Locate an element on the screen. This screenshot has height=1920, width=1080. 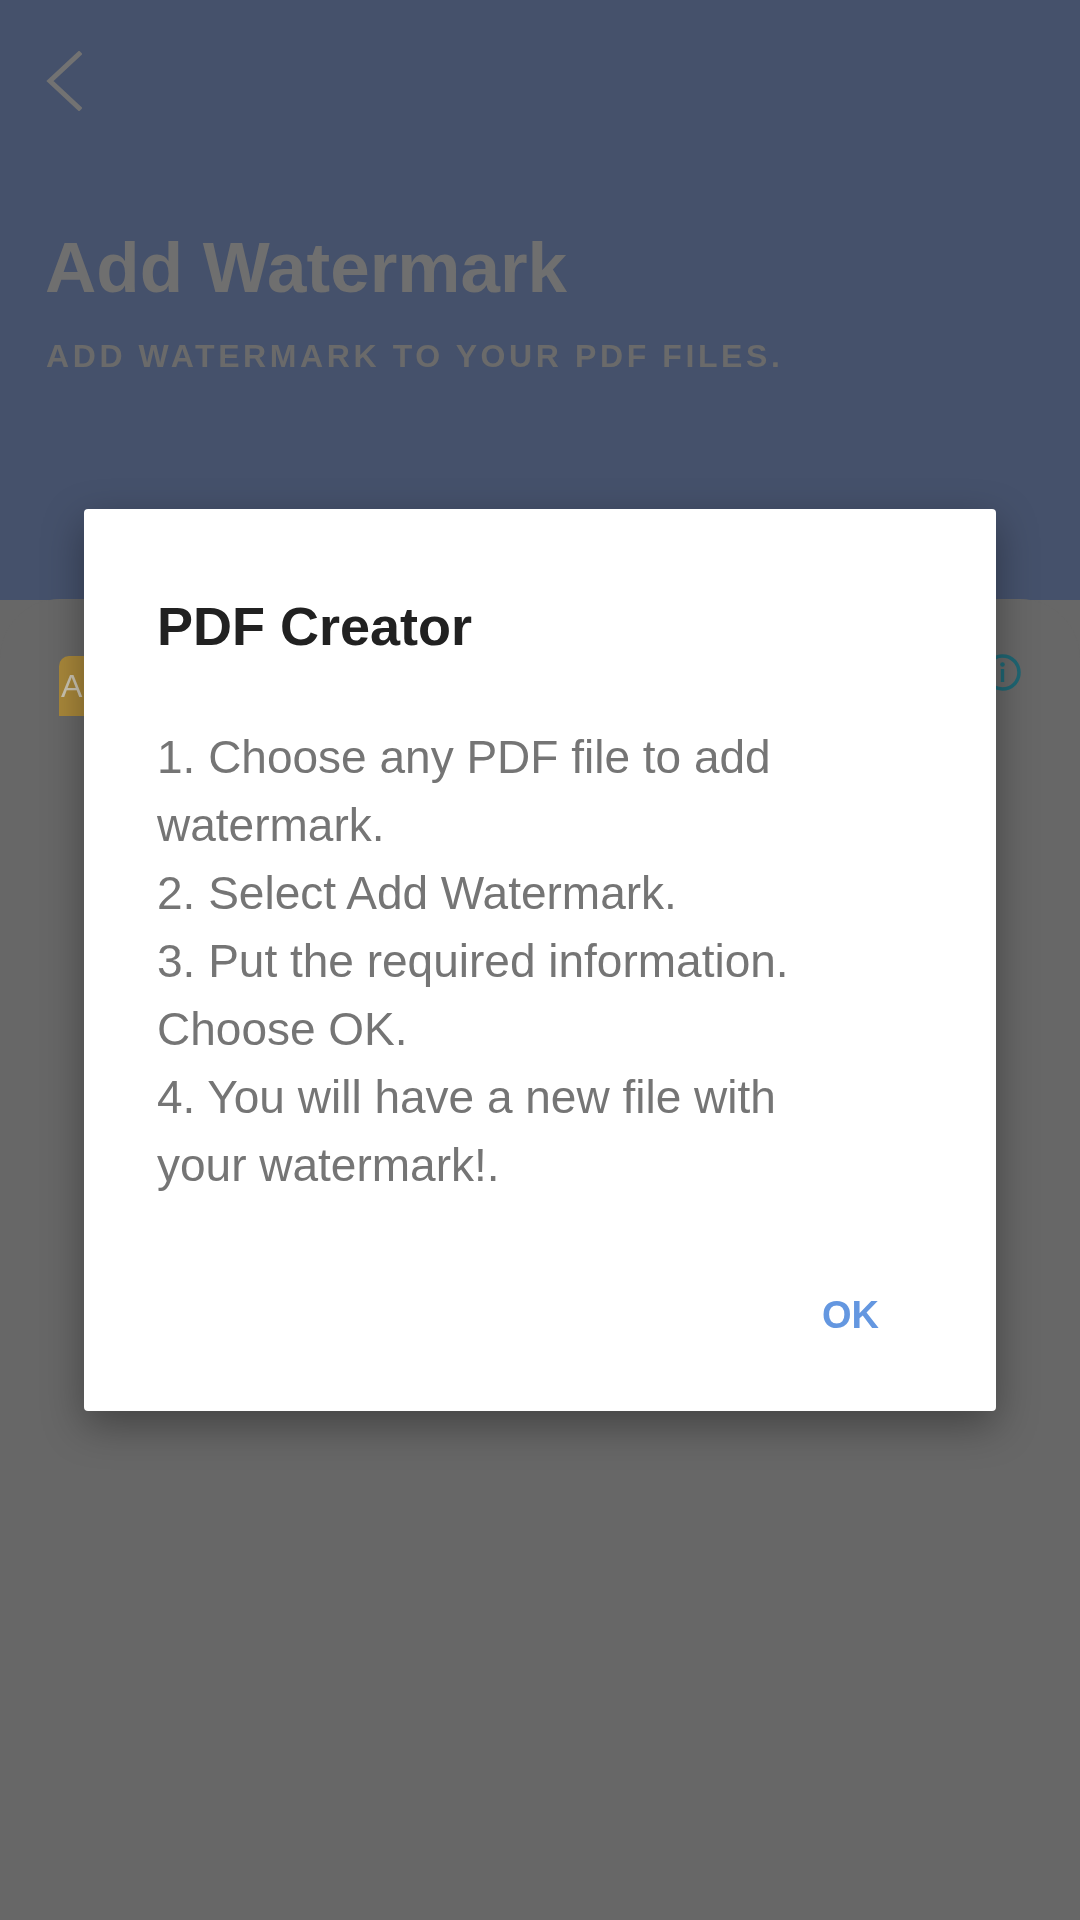
back-icon is located at coordinates (63, 81).